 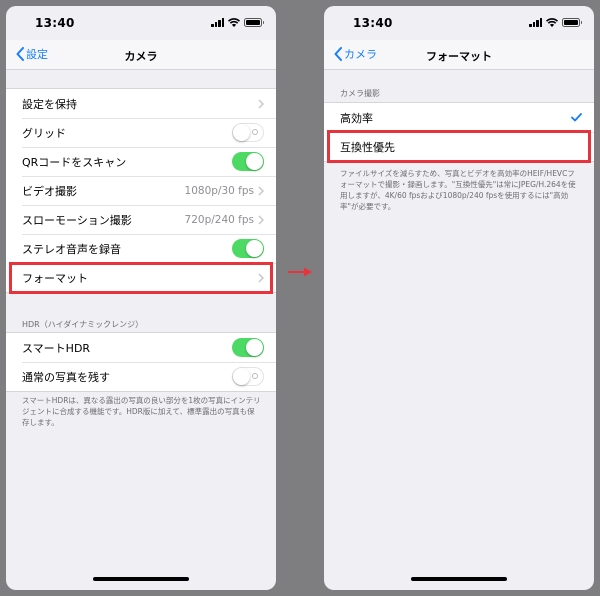 I want to click on row-label: 設定を保持, so click(x=49, y=104).